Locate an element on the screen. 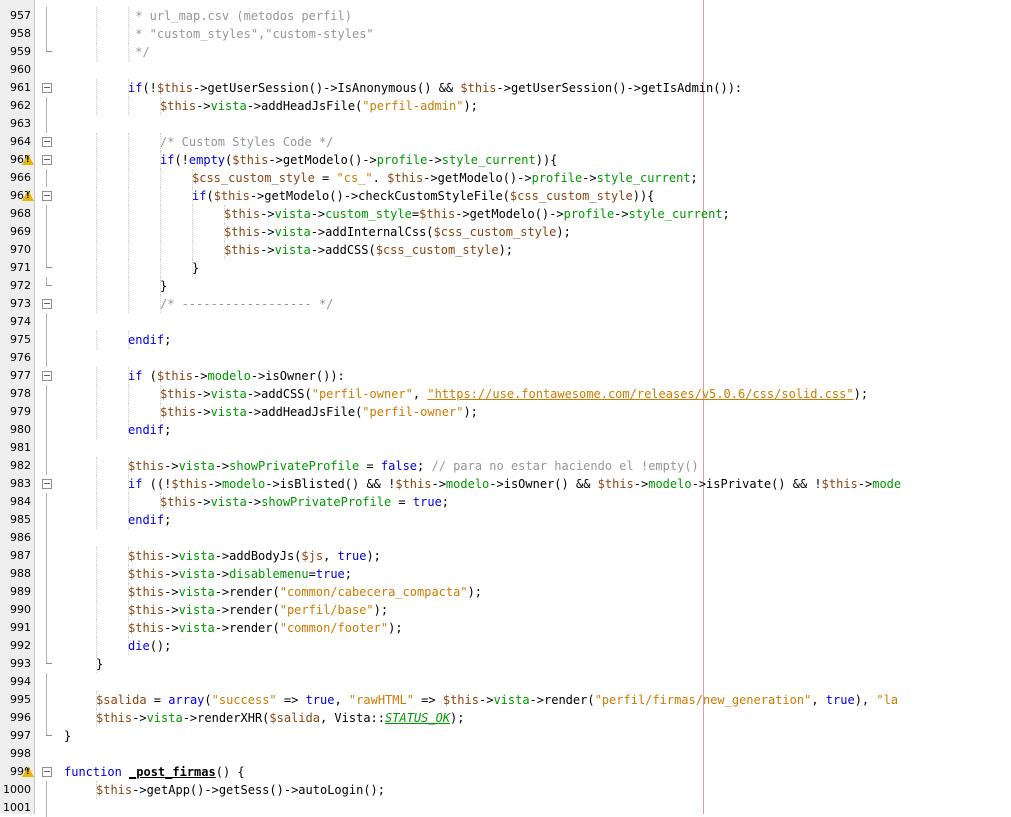  line-number: 978 is located at coordinates (20, 393).